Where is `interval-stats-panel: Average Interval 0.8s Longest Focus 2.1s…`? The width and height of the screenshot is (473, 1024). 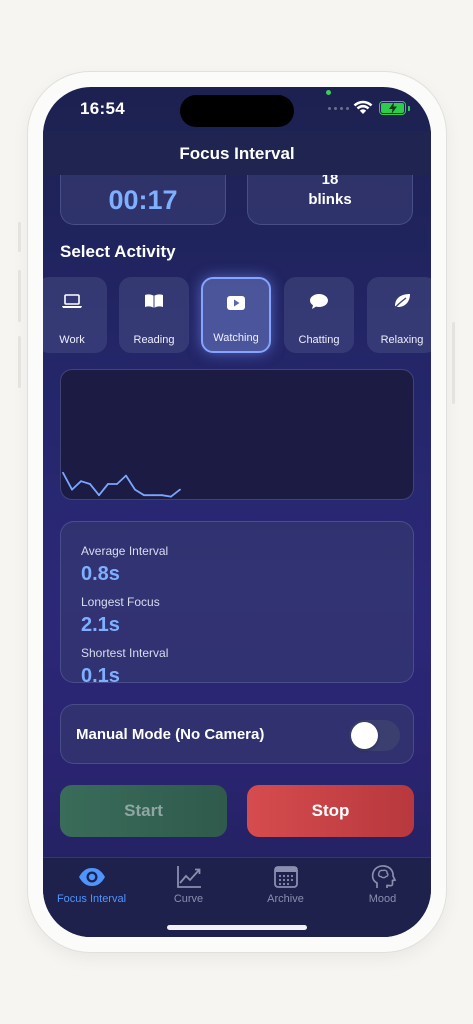 interval-stats-panel: Average Interval 0.8s Longest Focus 2.1s… is located at coordinates (237, 602).